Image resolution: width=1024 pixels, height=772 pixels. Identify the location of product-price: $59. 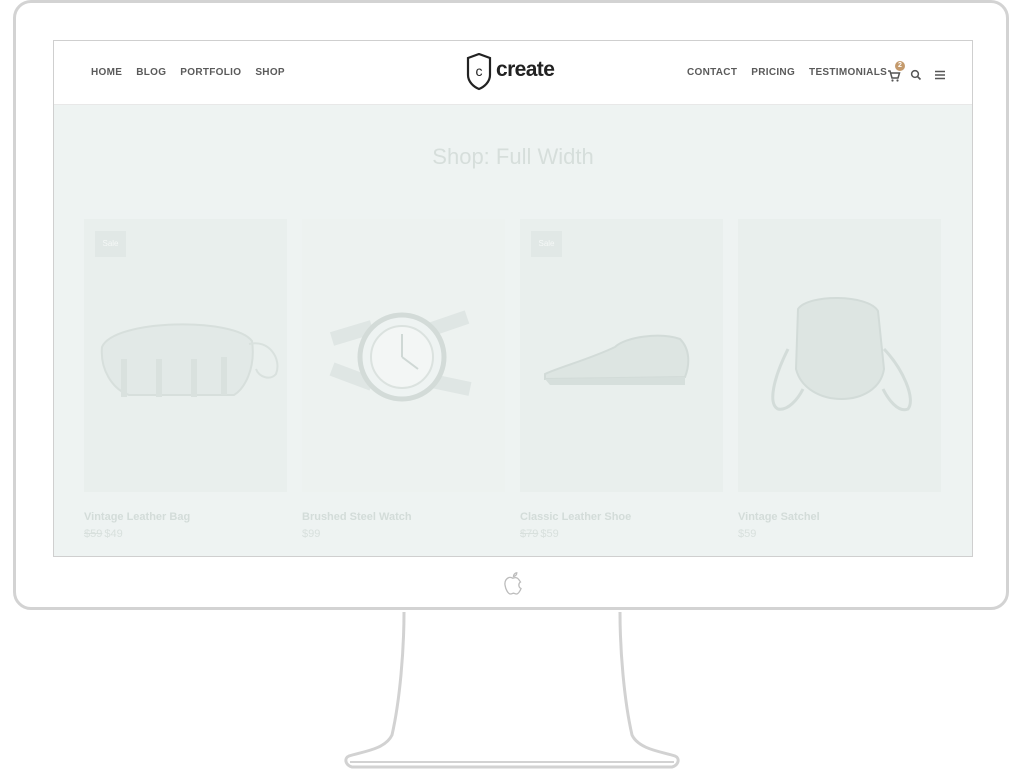
(747, 534).